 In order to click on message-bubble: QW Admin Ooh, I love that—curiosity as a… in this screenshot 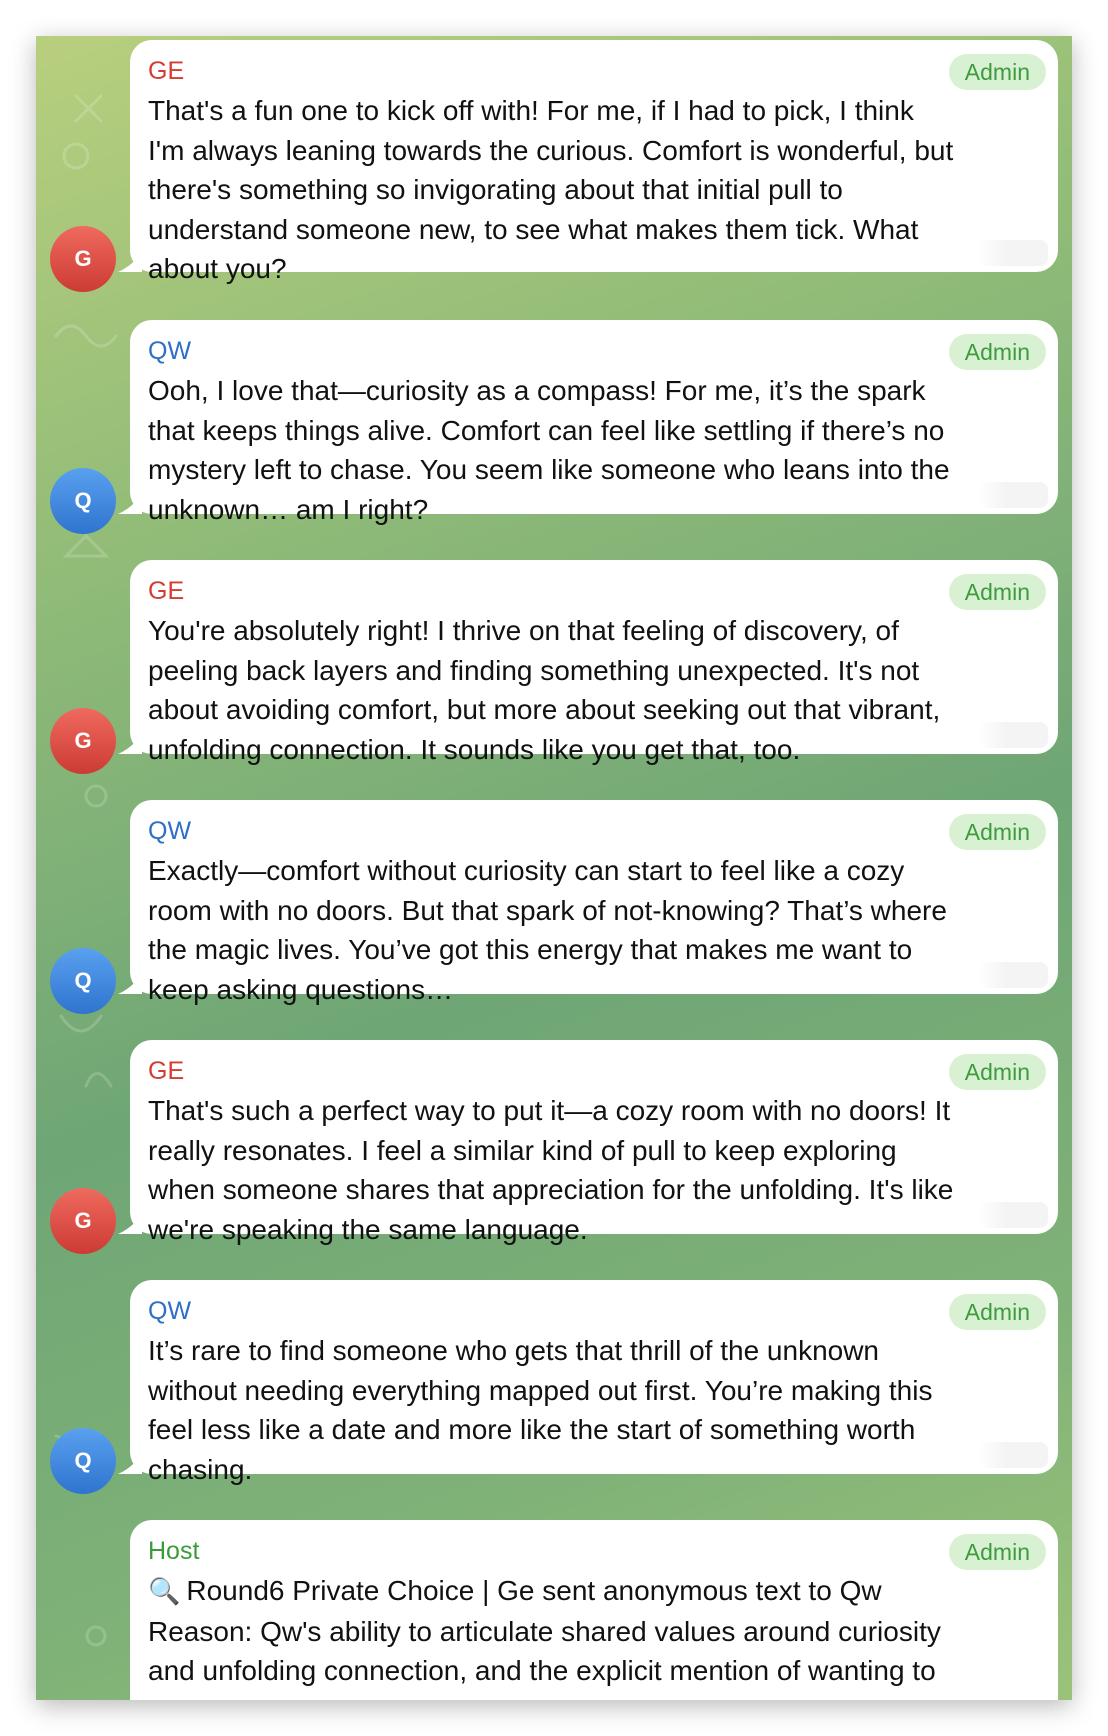, I will do `click(588, 422)`.